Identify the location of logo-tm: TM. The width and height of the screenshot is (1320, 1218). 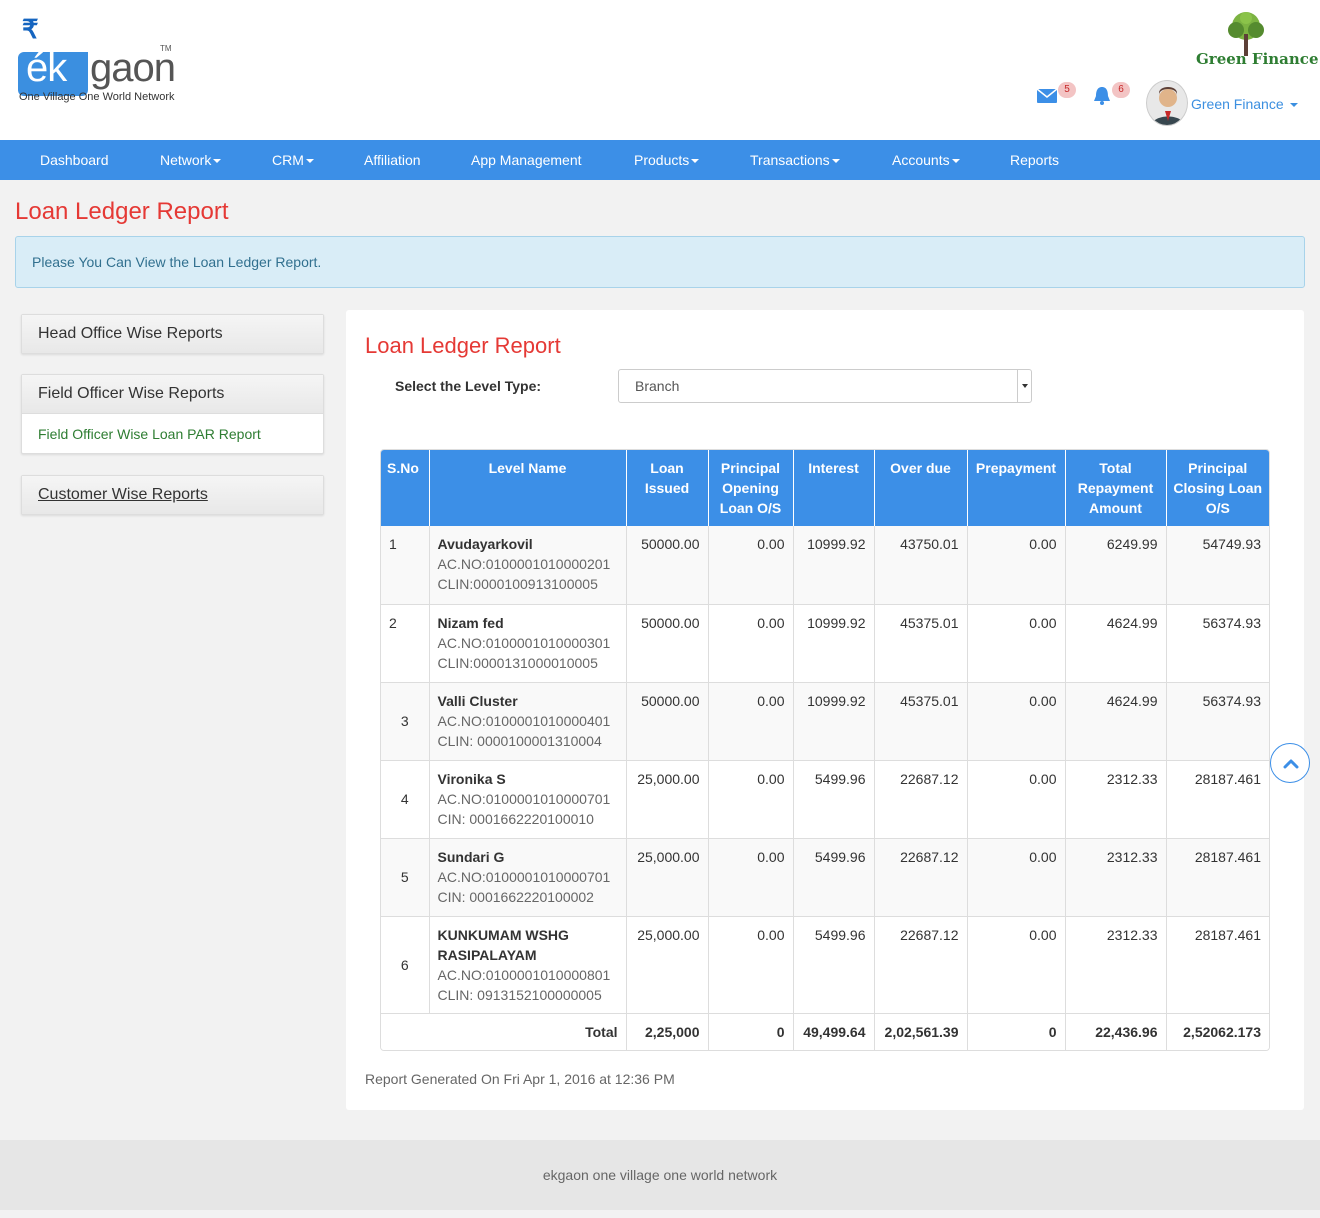
(166, 48).